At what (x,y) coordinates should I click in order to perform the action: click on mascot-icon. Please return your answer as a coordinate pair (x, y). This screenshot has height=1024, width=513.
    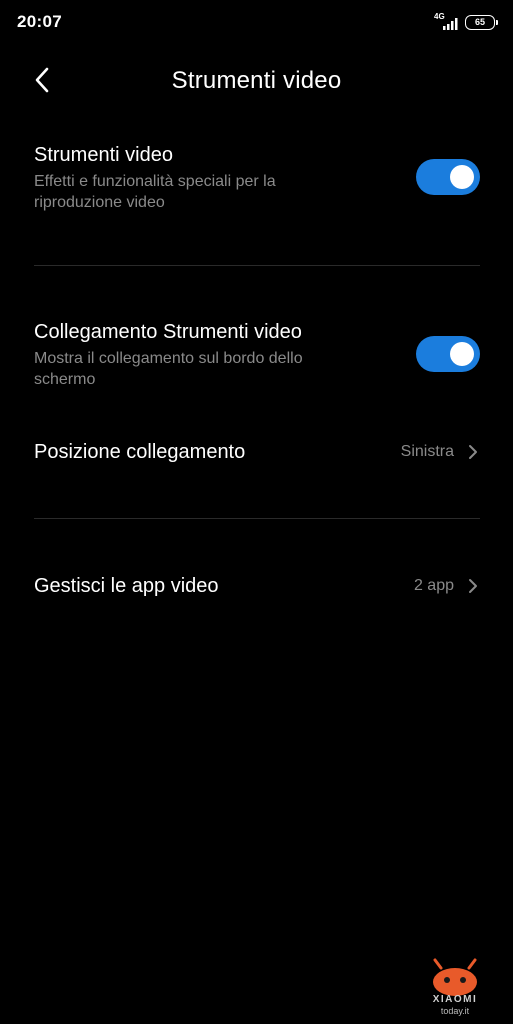
    Looking at the image, I should click on (455, 977).